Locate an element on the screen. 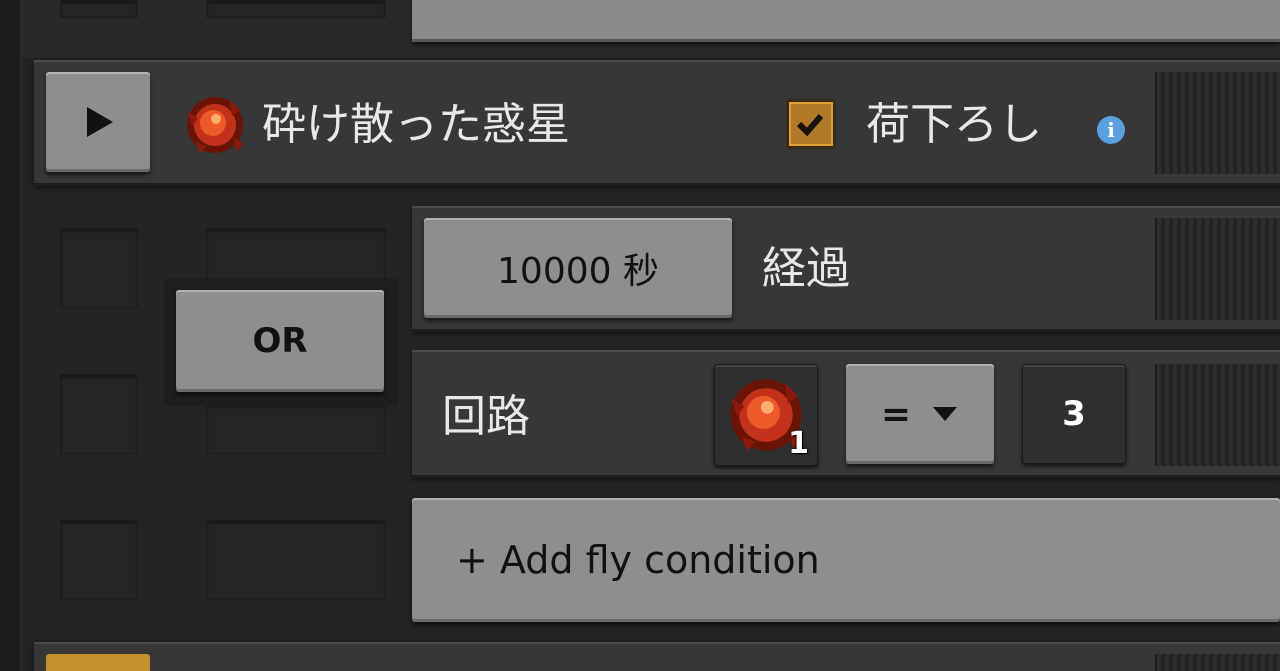 Image resolution: width=1280 pixels, height=671 pixels. time-value-label: 10000 秒 is located at coordinates (578, 271).